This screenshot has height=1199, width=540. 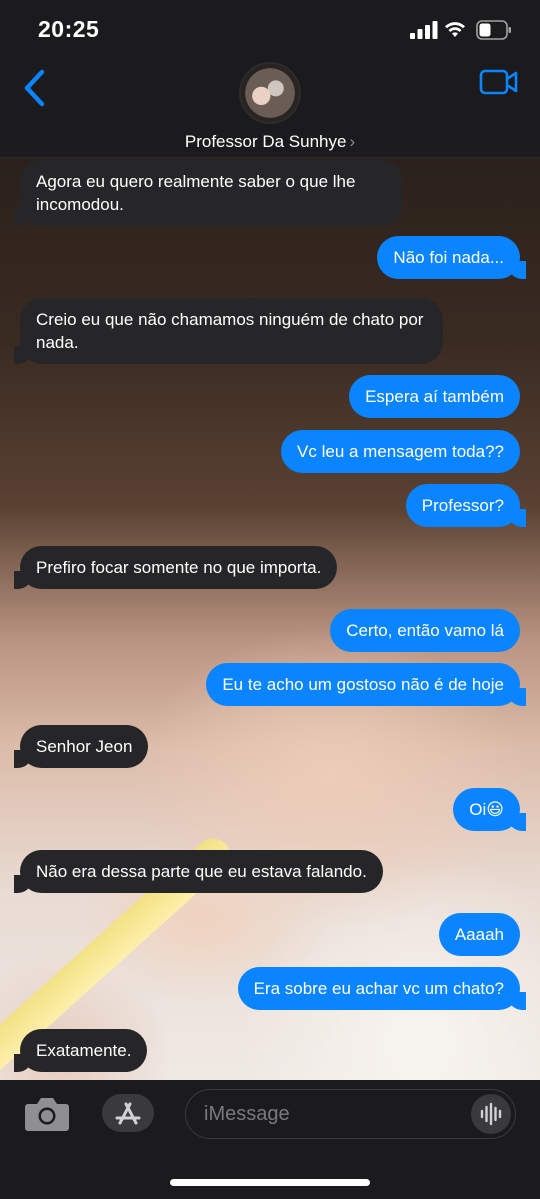 What do you see at coordinates (34, 88) in the screenshot?
I see `chevron-left-icon` at bounding box center [34, 88].